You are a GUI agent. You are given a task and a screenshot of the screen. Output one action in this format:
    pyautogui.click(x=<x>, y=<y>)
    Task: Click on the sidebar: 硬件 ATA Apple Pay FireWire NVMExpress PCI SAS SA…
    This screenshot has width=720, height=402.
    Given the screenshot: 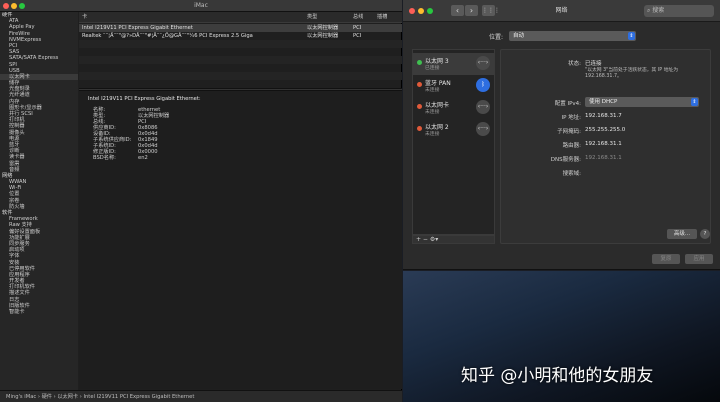 What is the action you would take?
    pyautogui.click(x=39, y=201)
    